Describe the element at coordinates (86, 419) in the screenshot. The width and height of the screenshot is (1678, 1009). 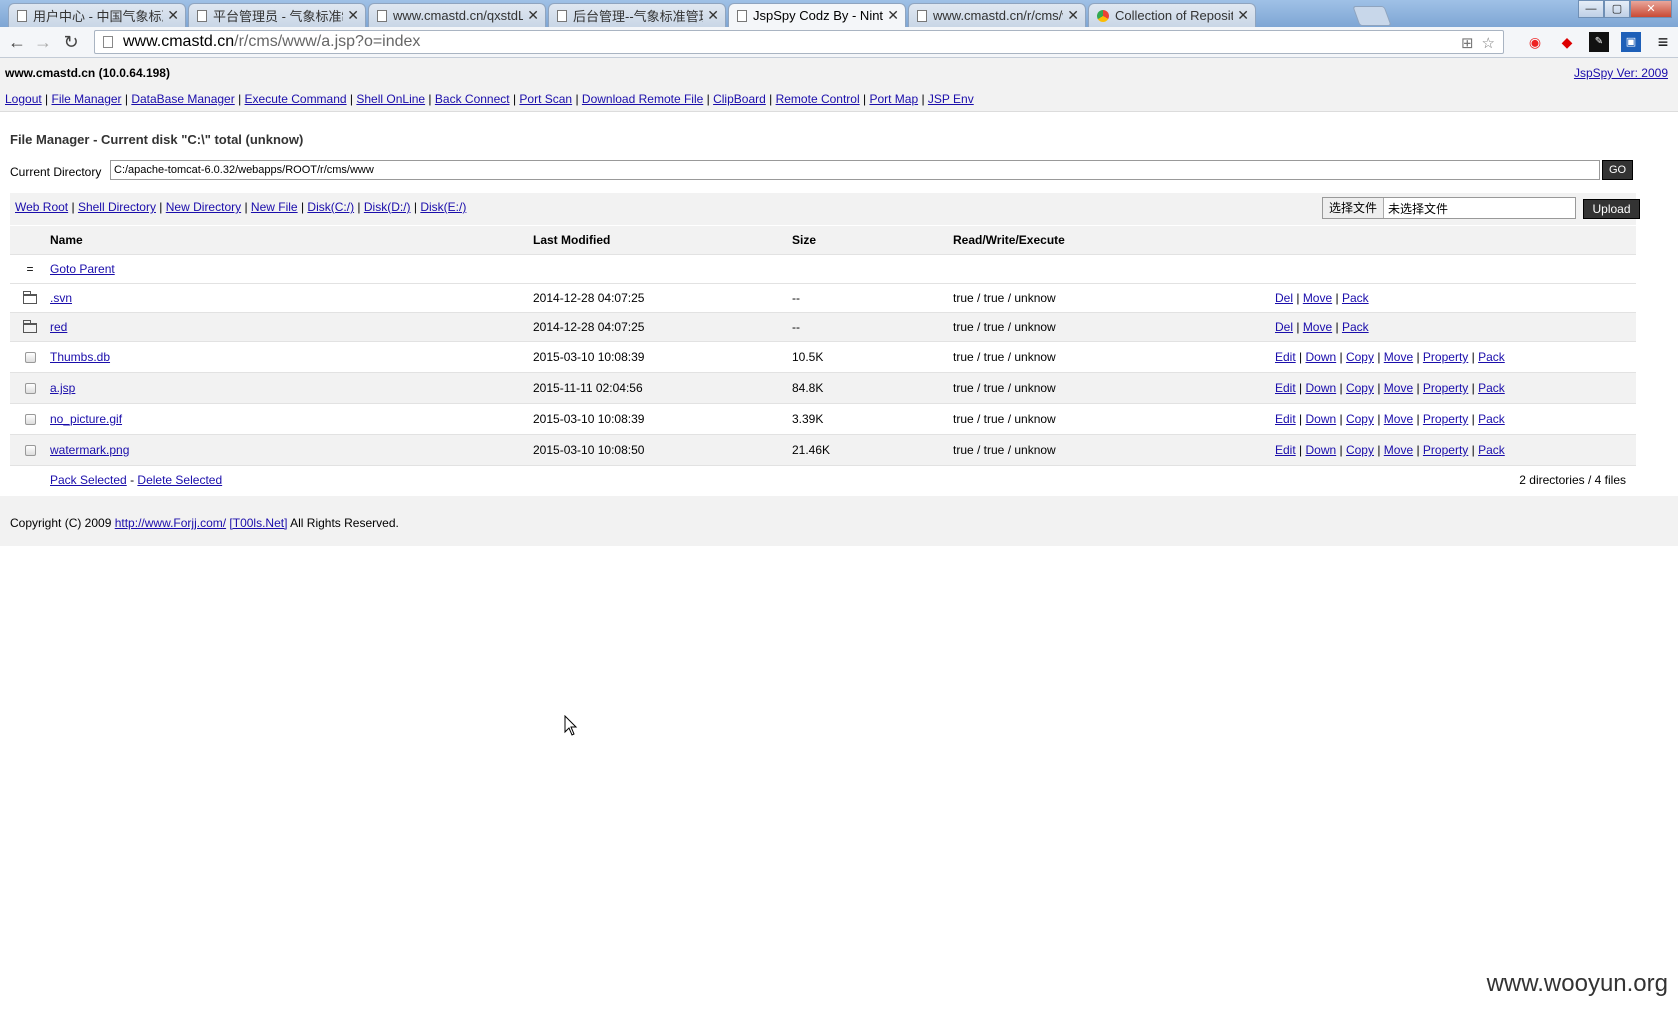
I see `file-name-link: no_picture.gif` at that location.